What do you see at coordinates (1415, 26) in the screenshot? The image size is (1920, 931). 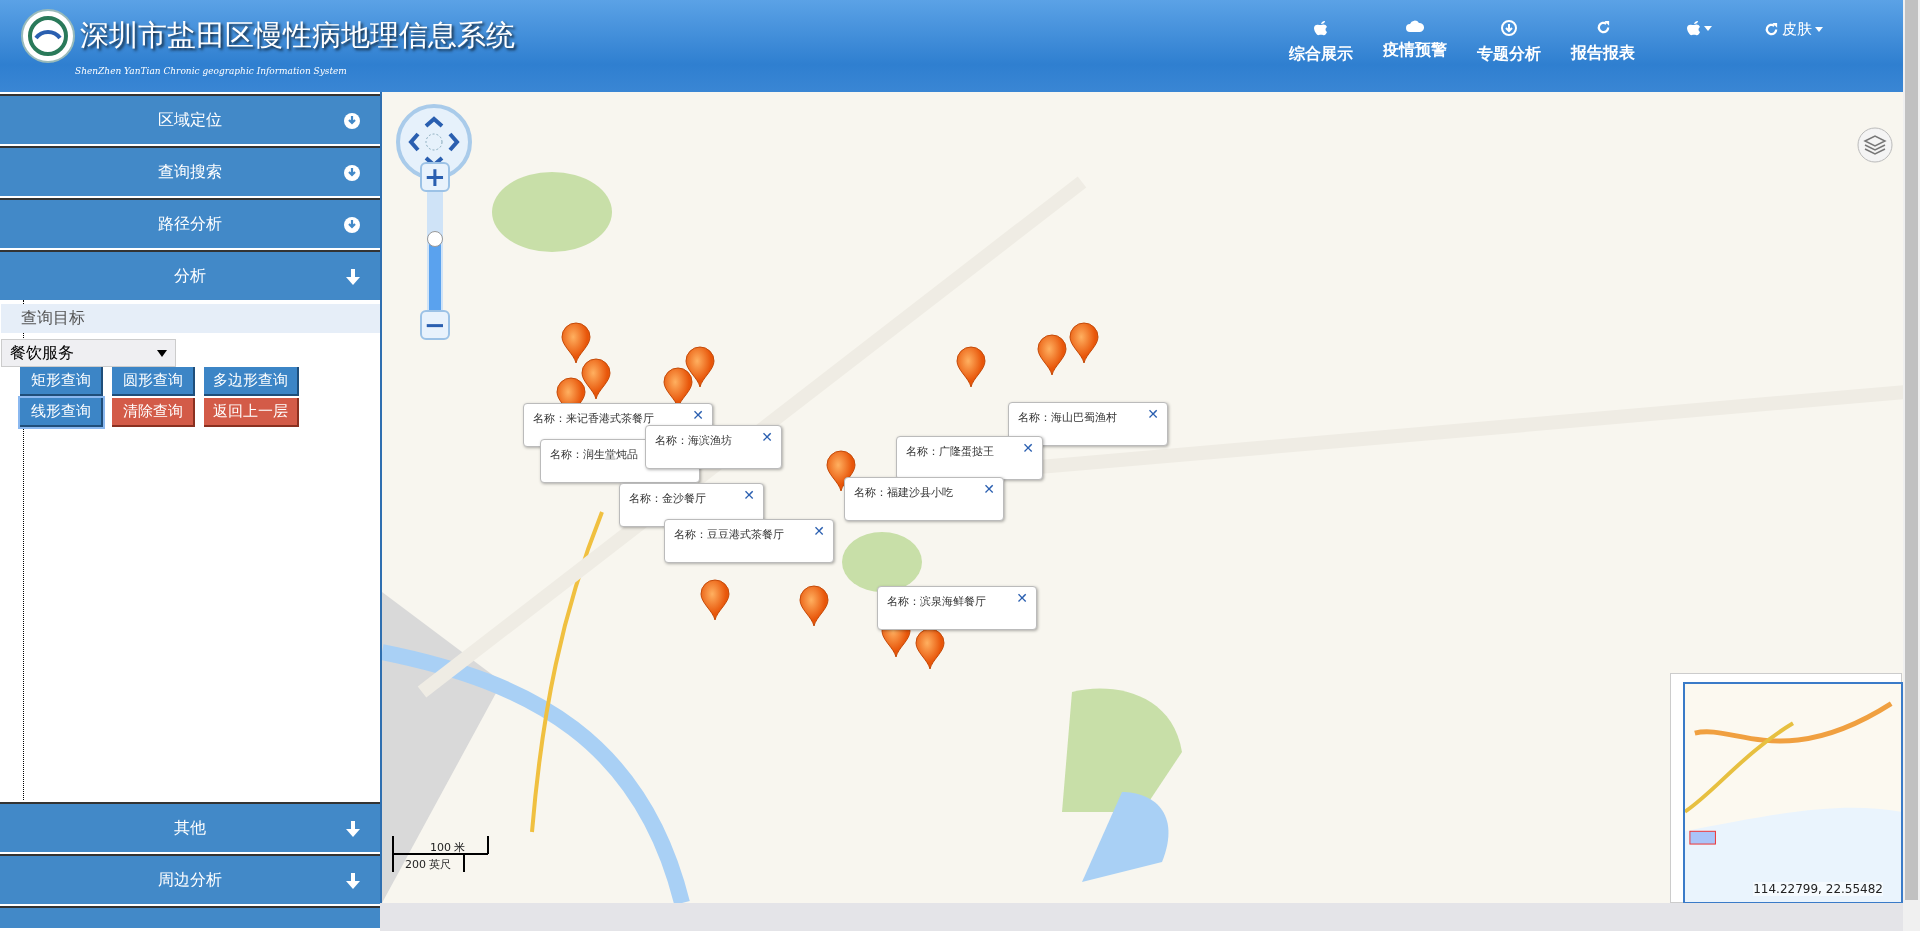 I see `cloud-icon` at bounding box center [1415, 26].